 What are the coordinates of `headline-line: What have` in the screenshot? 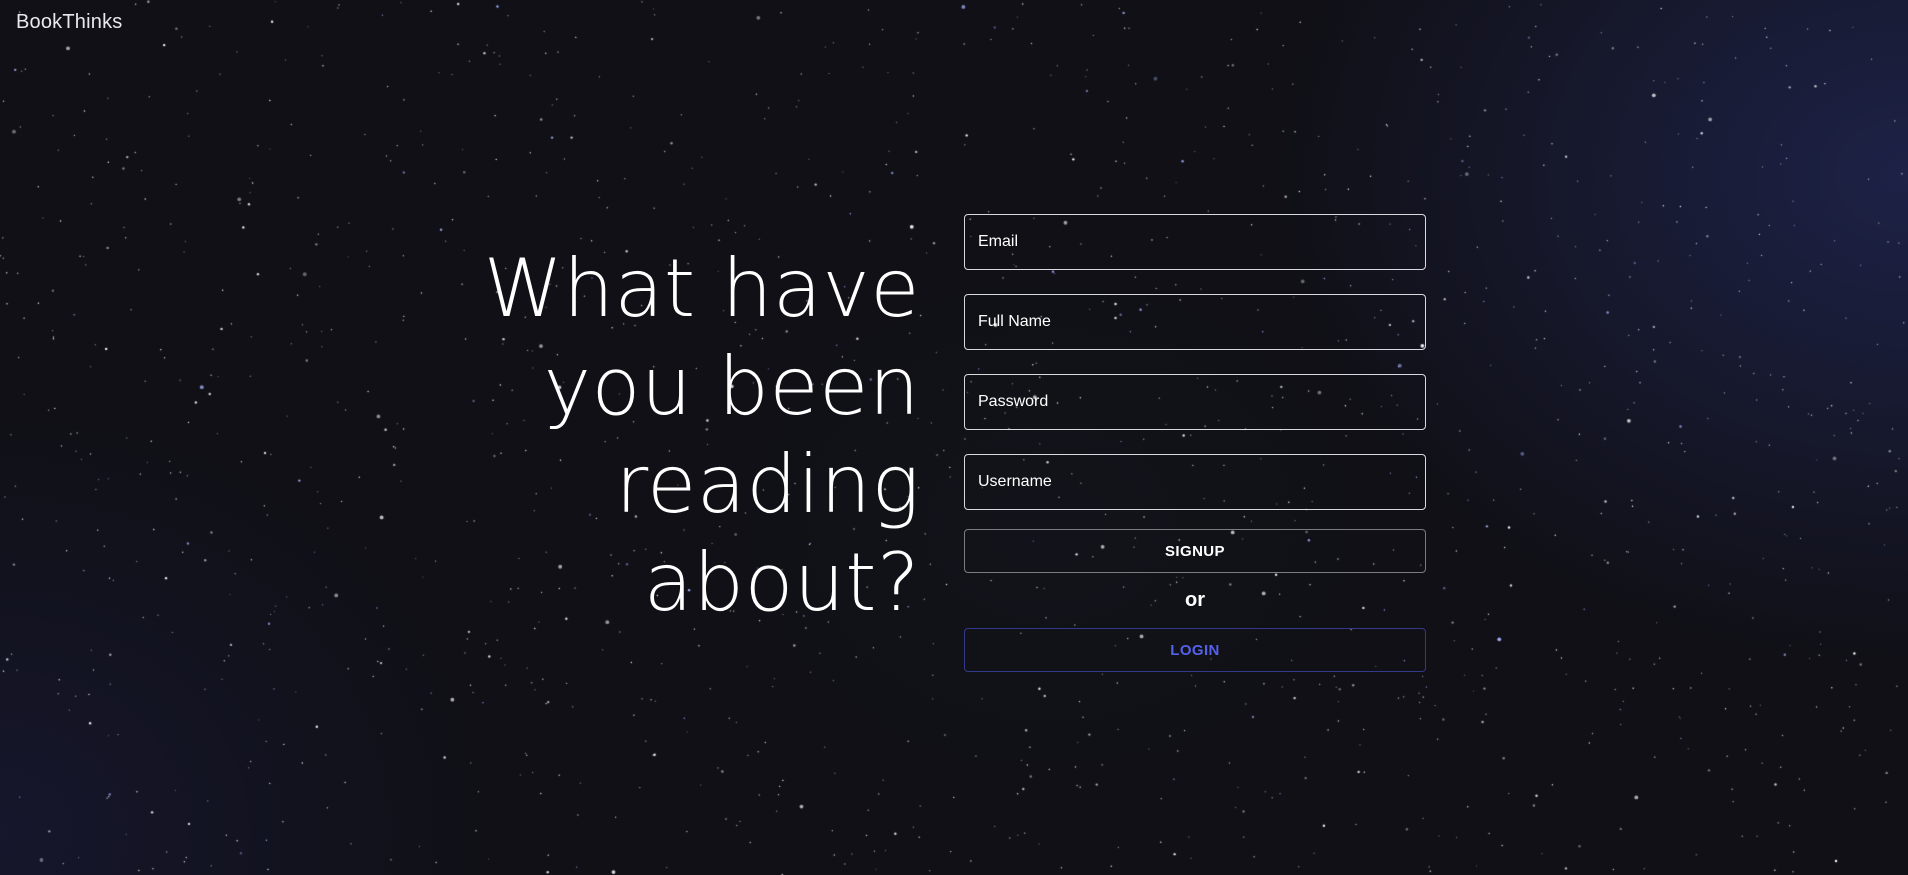 It's located at (701, 288).